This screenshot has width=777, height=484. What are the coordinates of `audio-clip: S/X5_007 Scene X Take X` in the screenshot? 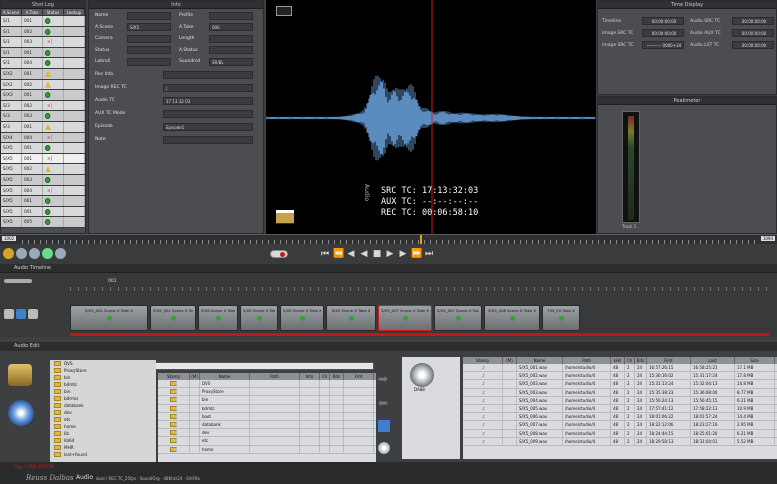 It's located at (405, 318).